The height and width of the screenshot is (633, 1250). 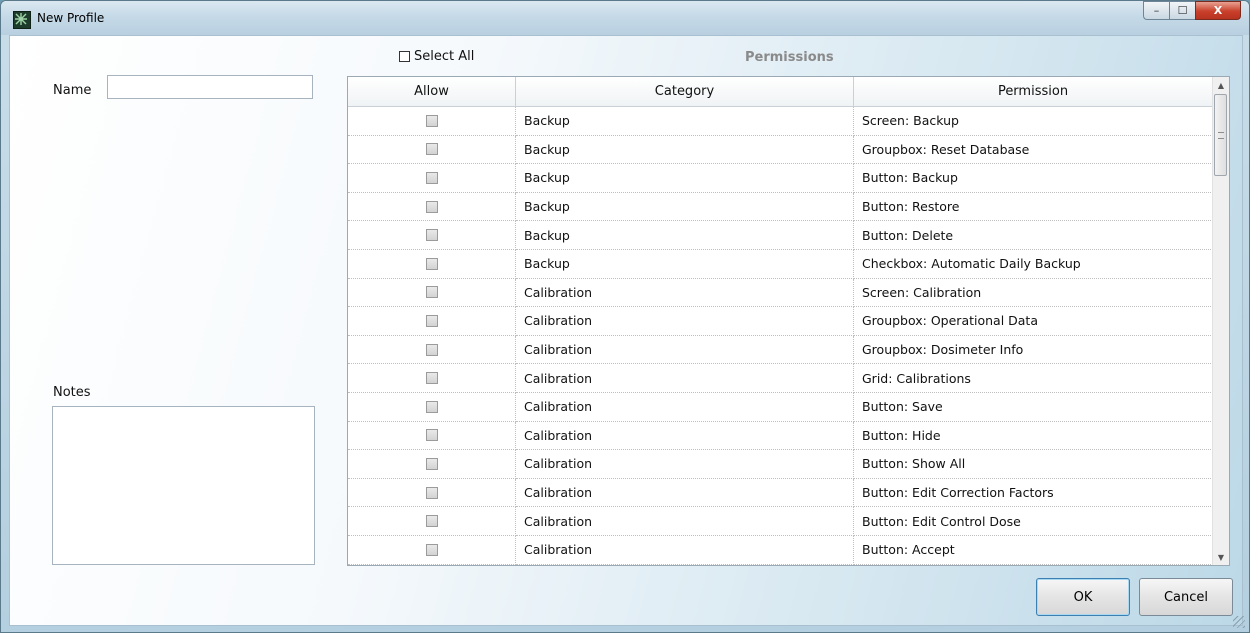 What do you see at coordinates (780, 235) in the screenshot?
I see `table-row: Backup Button: Delete` at bounding box center [780, 235].